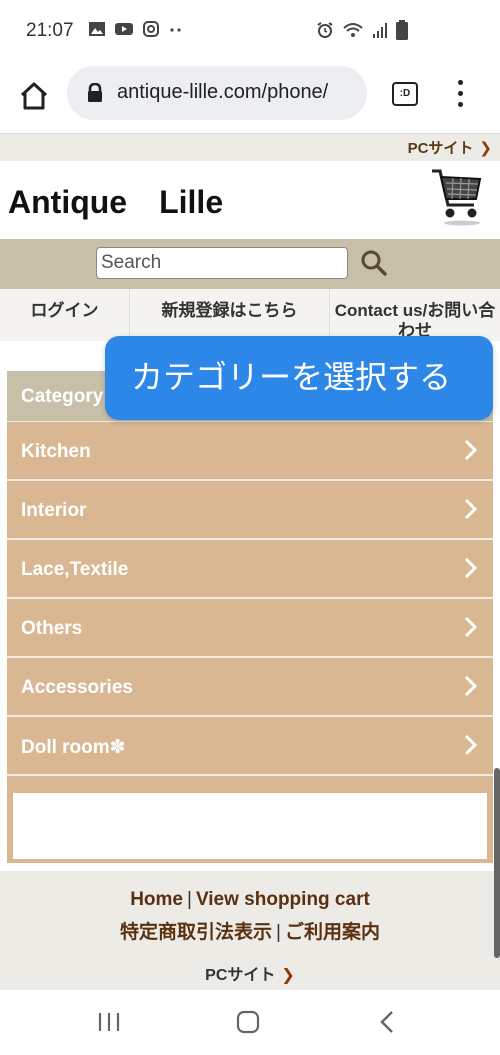 The image size is (500, 1055). Describe the element at coordinates (65, 315) in the screenshot. I see `nav-login: ログイン` at that location.